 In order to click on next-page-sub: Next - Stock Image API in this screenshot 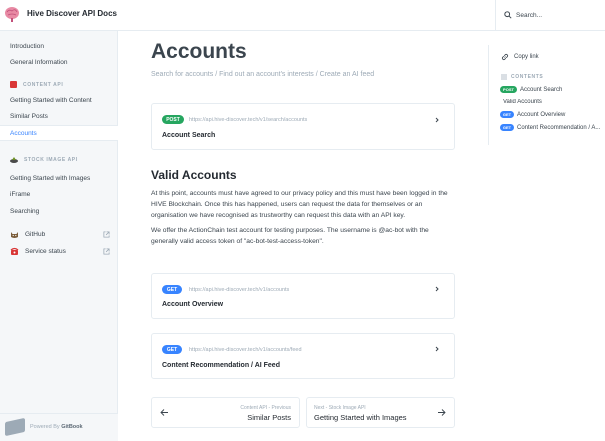, I will do `click(340, 408)`.